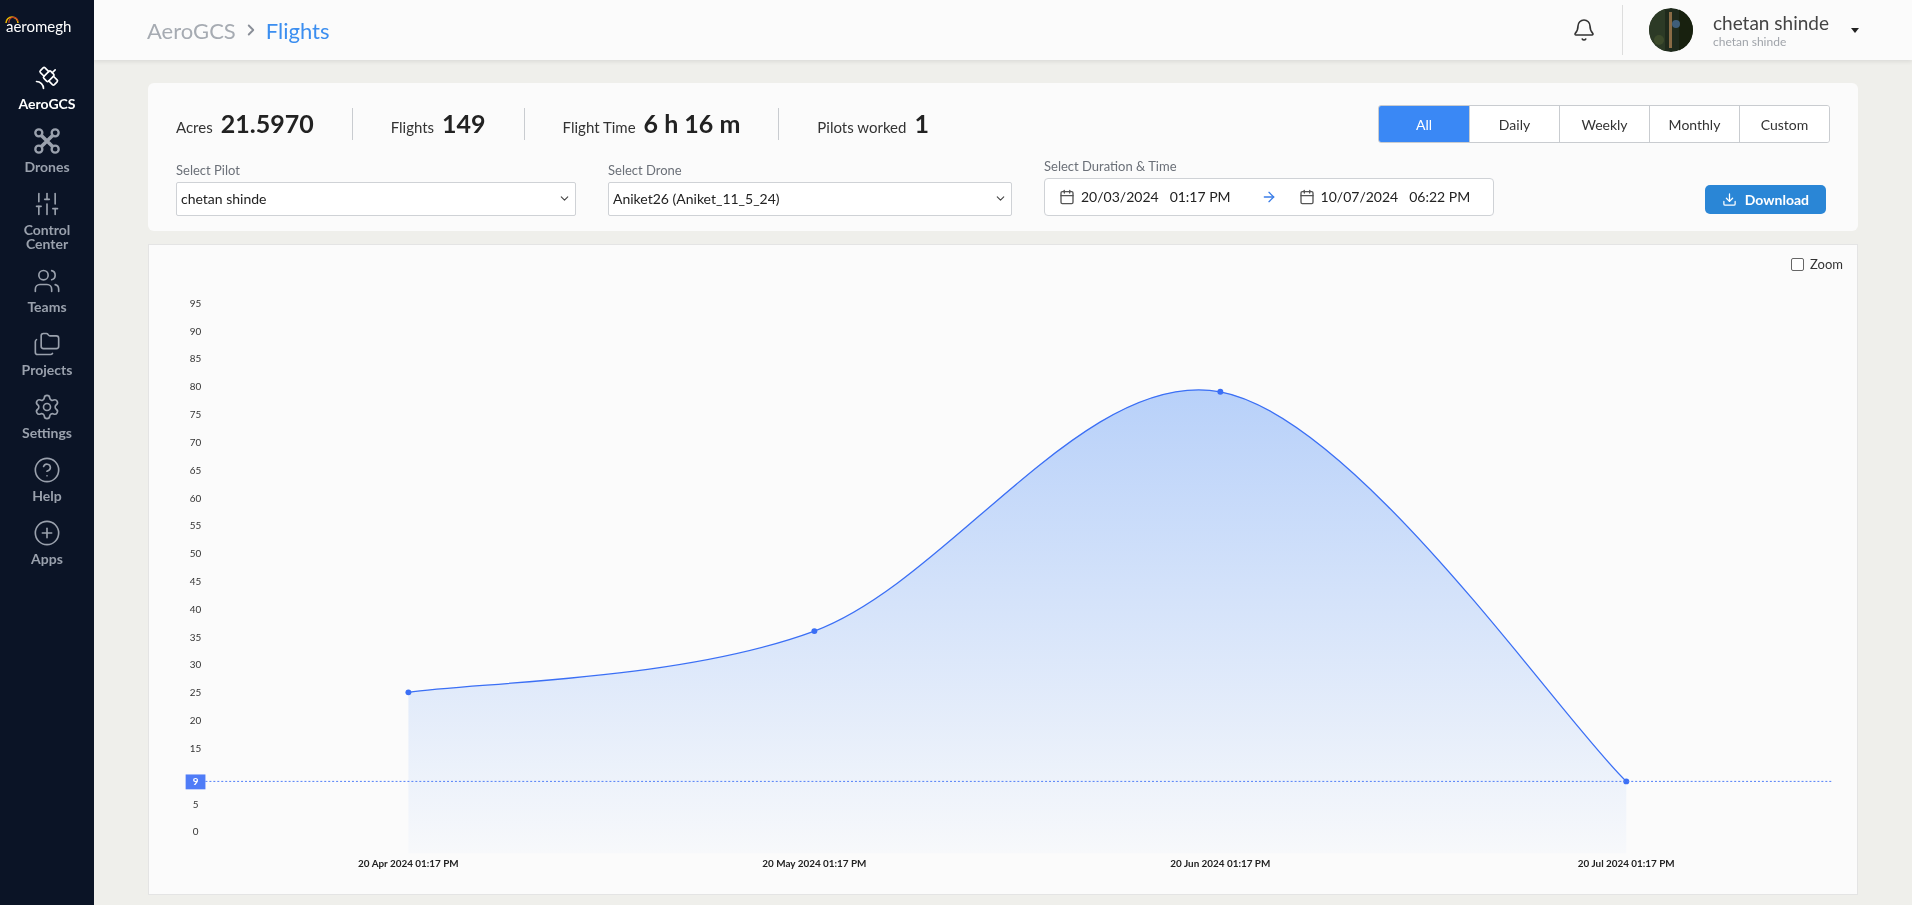 The image size is (1912, 905). I want to click on y-tick-label: 30, so click(195, 664).